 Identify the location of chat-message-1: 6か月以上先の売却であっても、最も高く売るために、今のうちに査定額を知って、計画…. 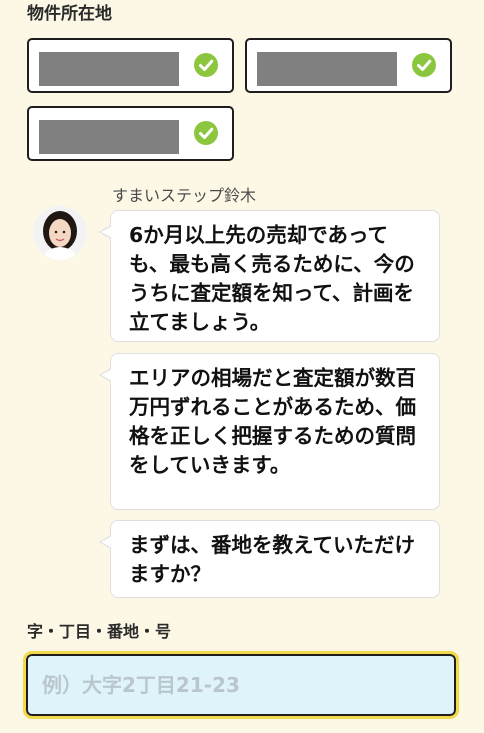
(269, 276).